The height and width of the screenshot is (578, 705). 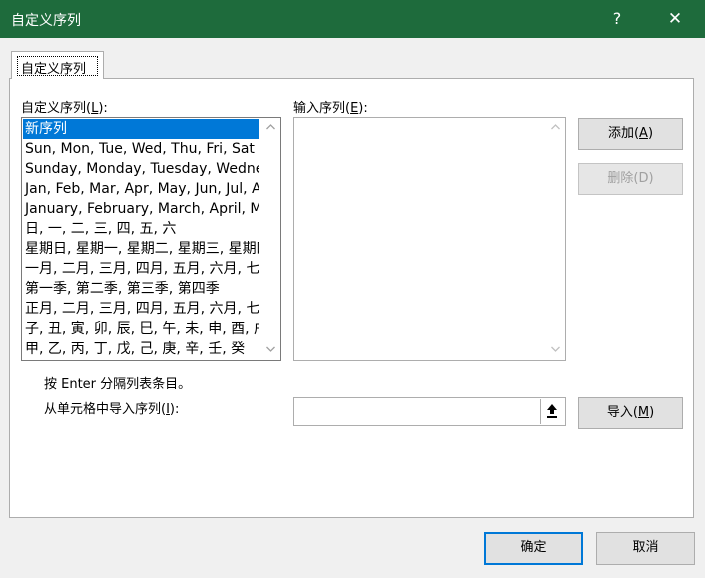 I want to click on help-button: ?, so click(x=617, y=19).